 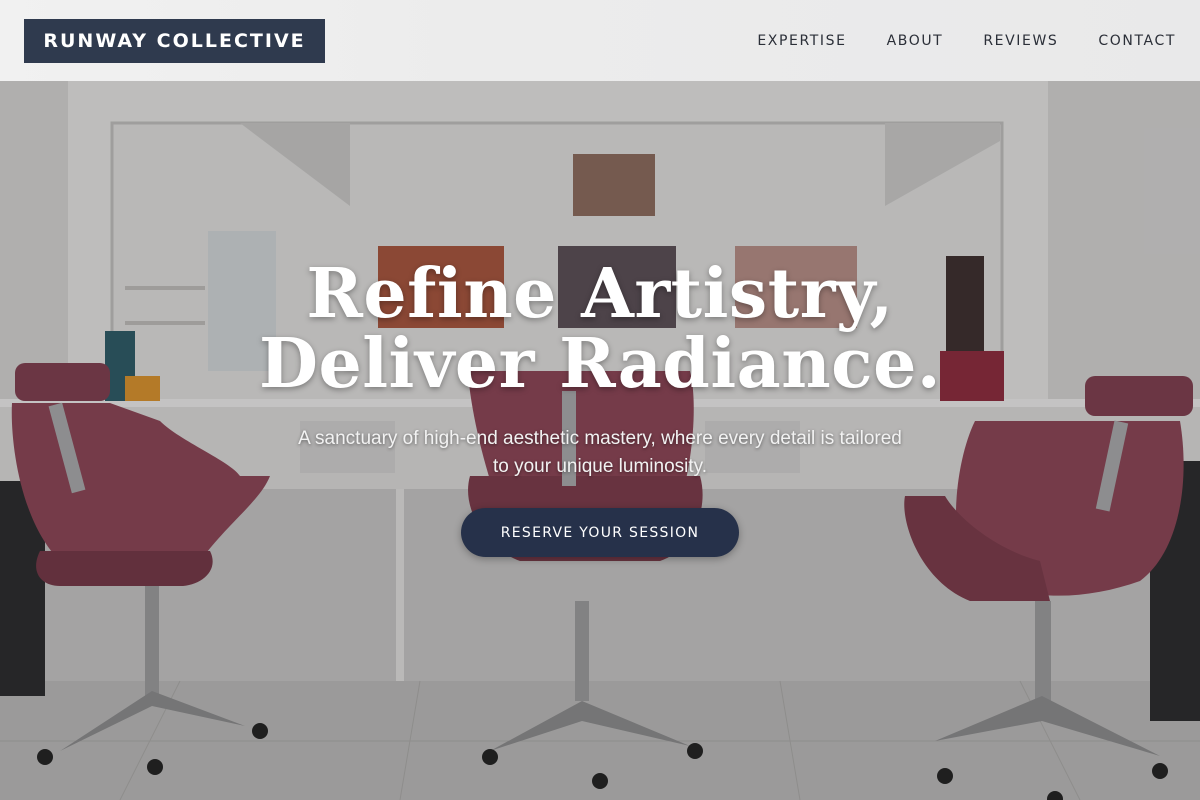 I want to click on reserve-session-button: RESERVE YOUR SESSION, so click(x=600, y=532).